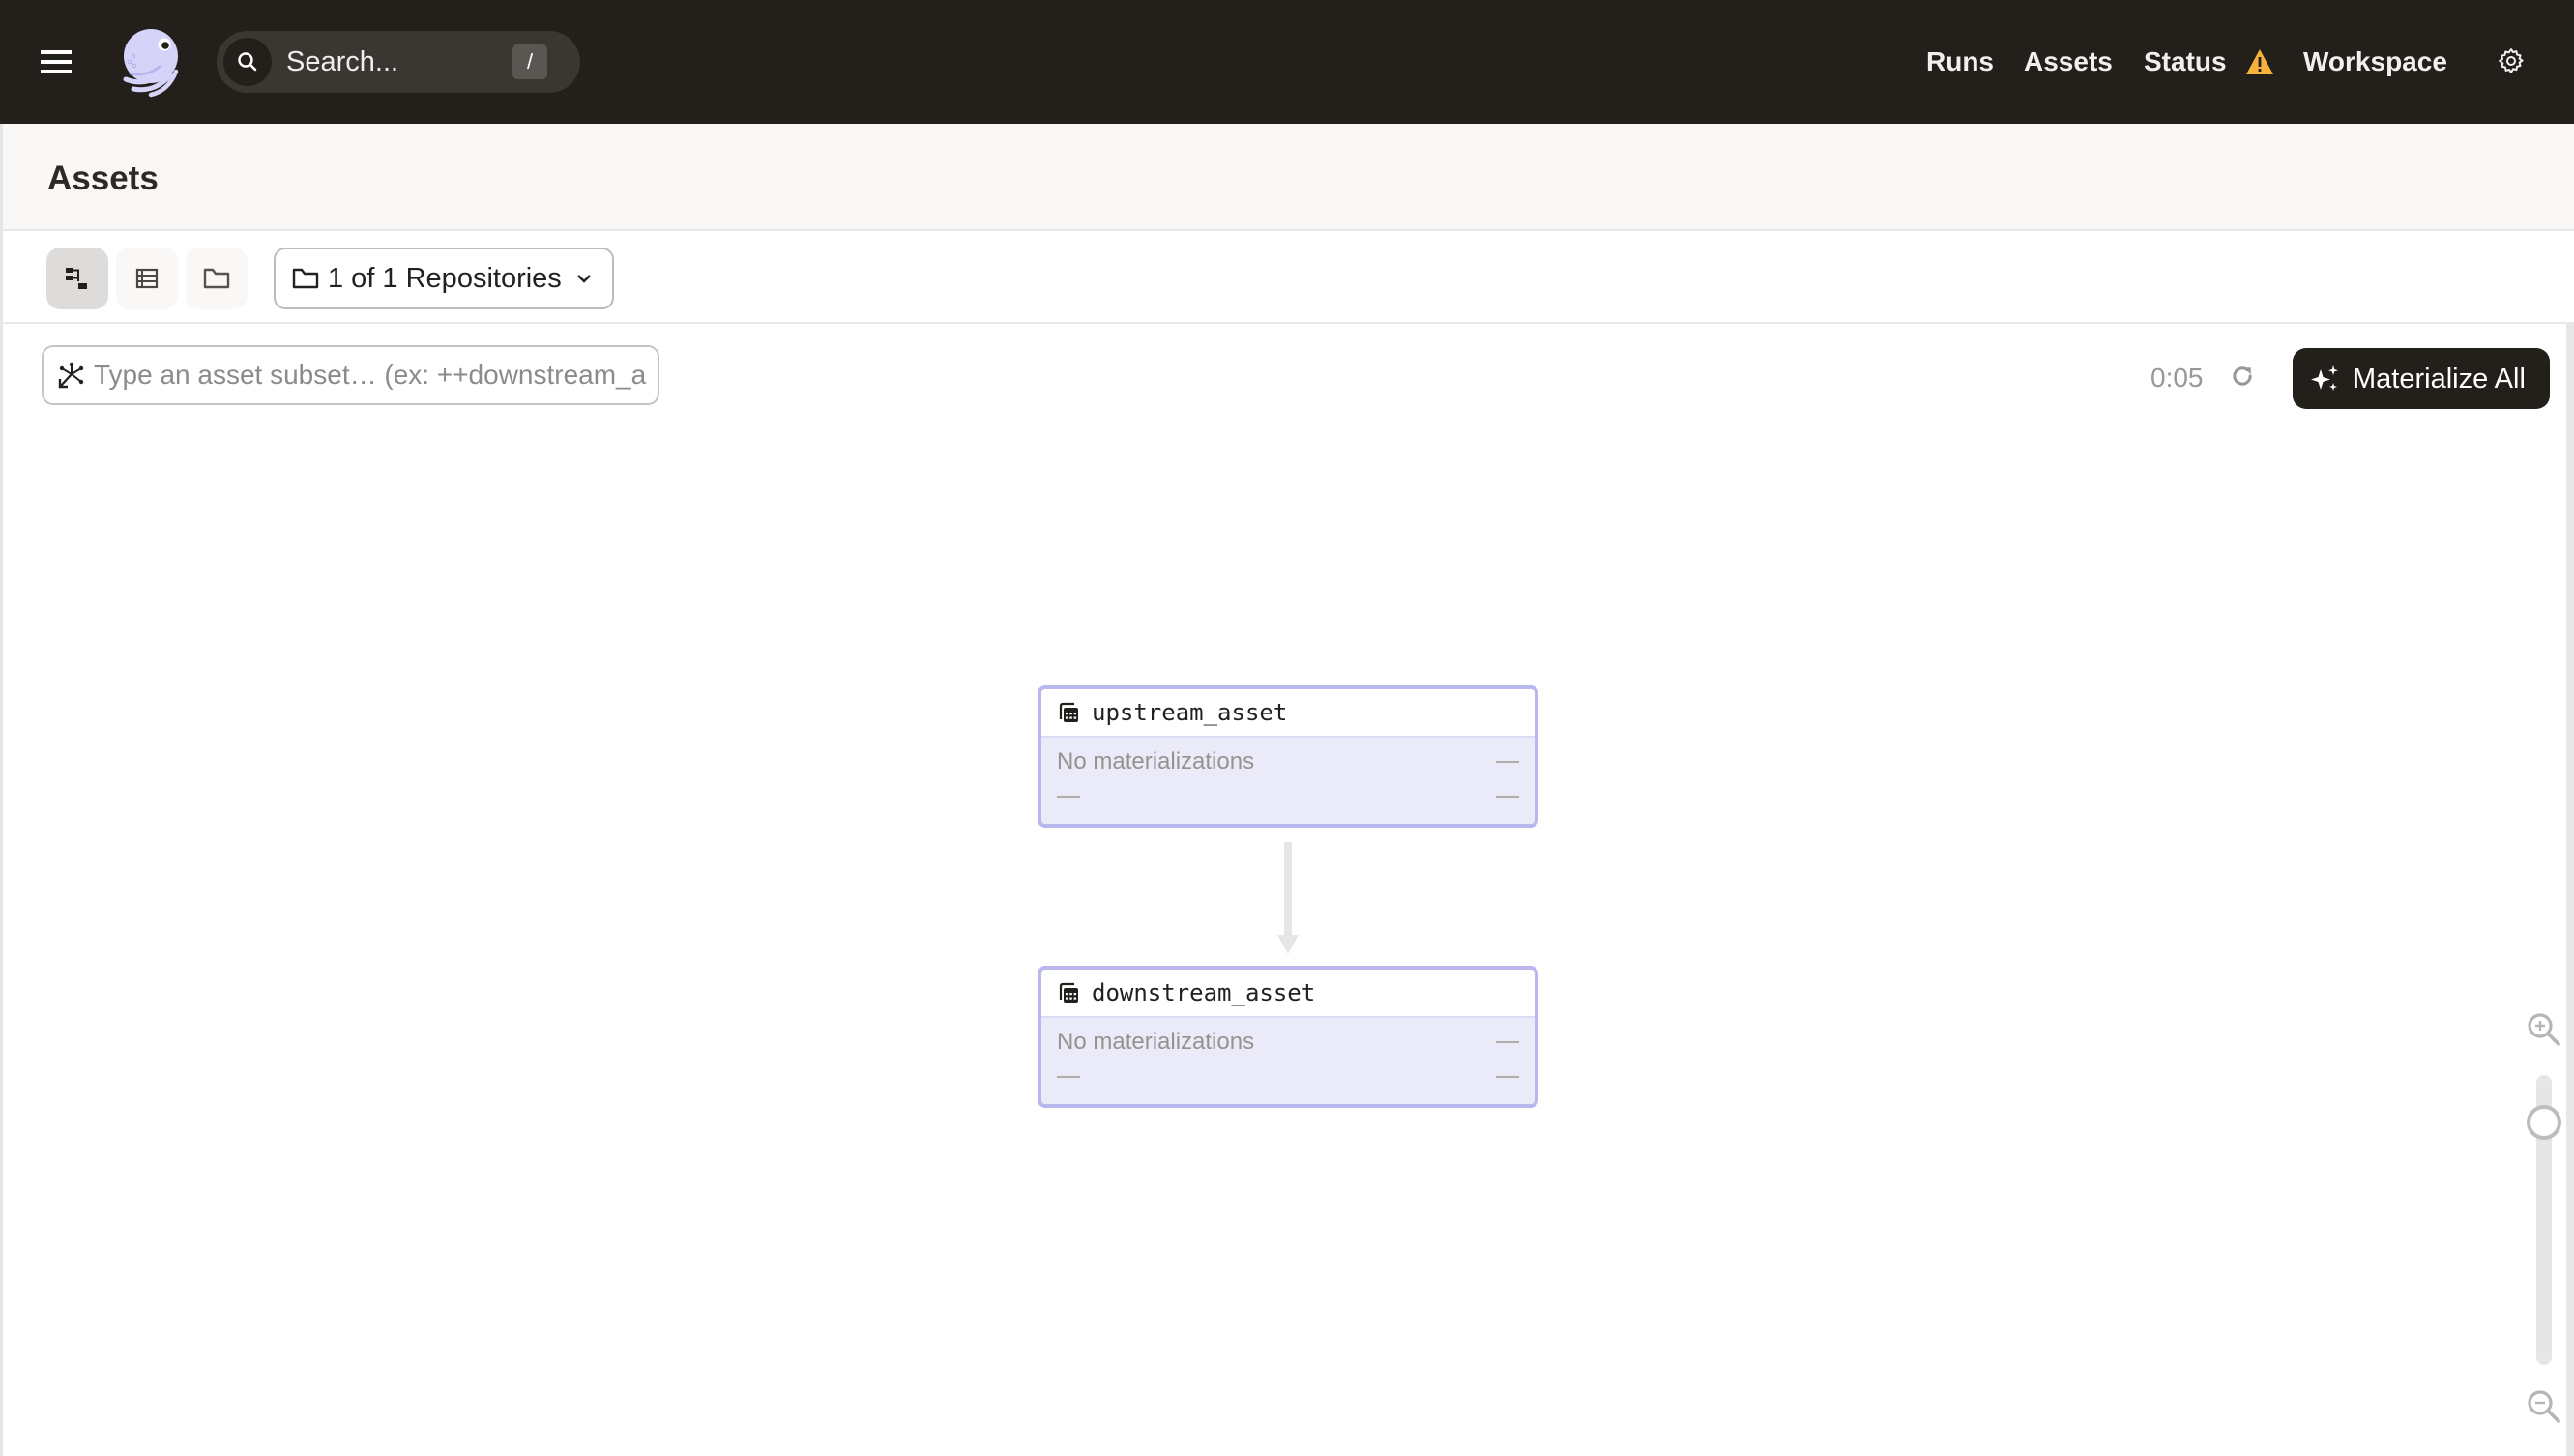  Describe the element at coordinates (2375, 62) in the screenshot. I see `nav-workspace: Workspace` at that location.